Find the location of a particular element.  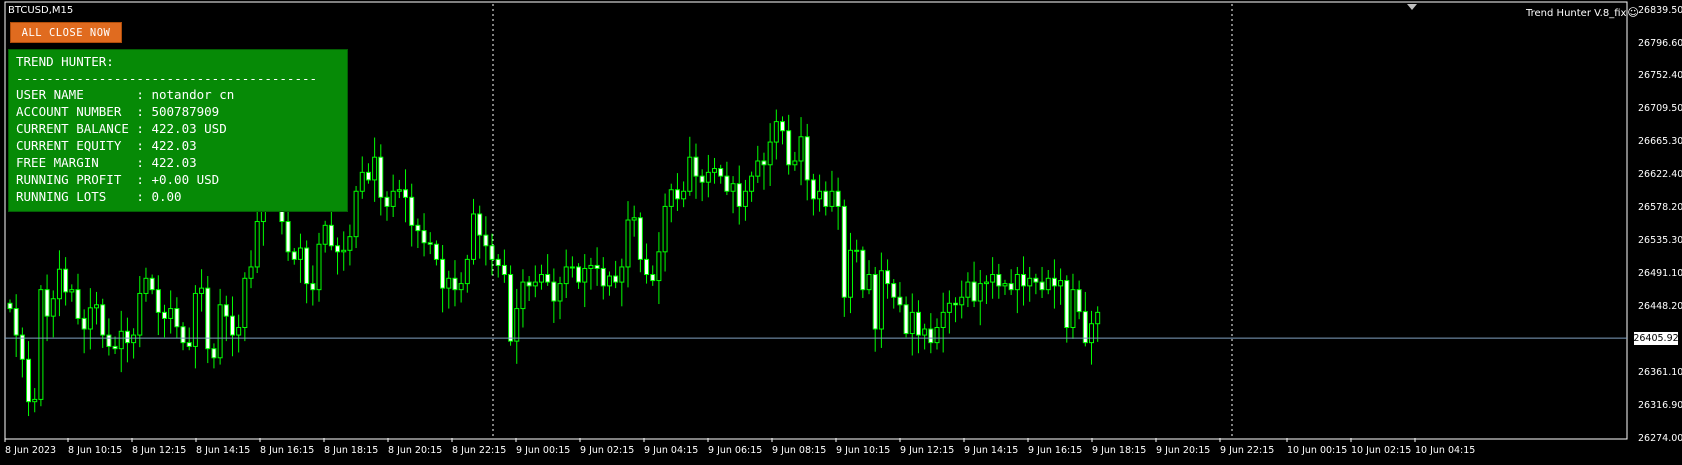

price-tick: 26709.50 is located at coordinates (1660, 108).